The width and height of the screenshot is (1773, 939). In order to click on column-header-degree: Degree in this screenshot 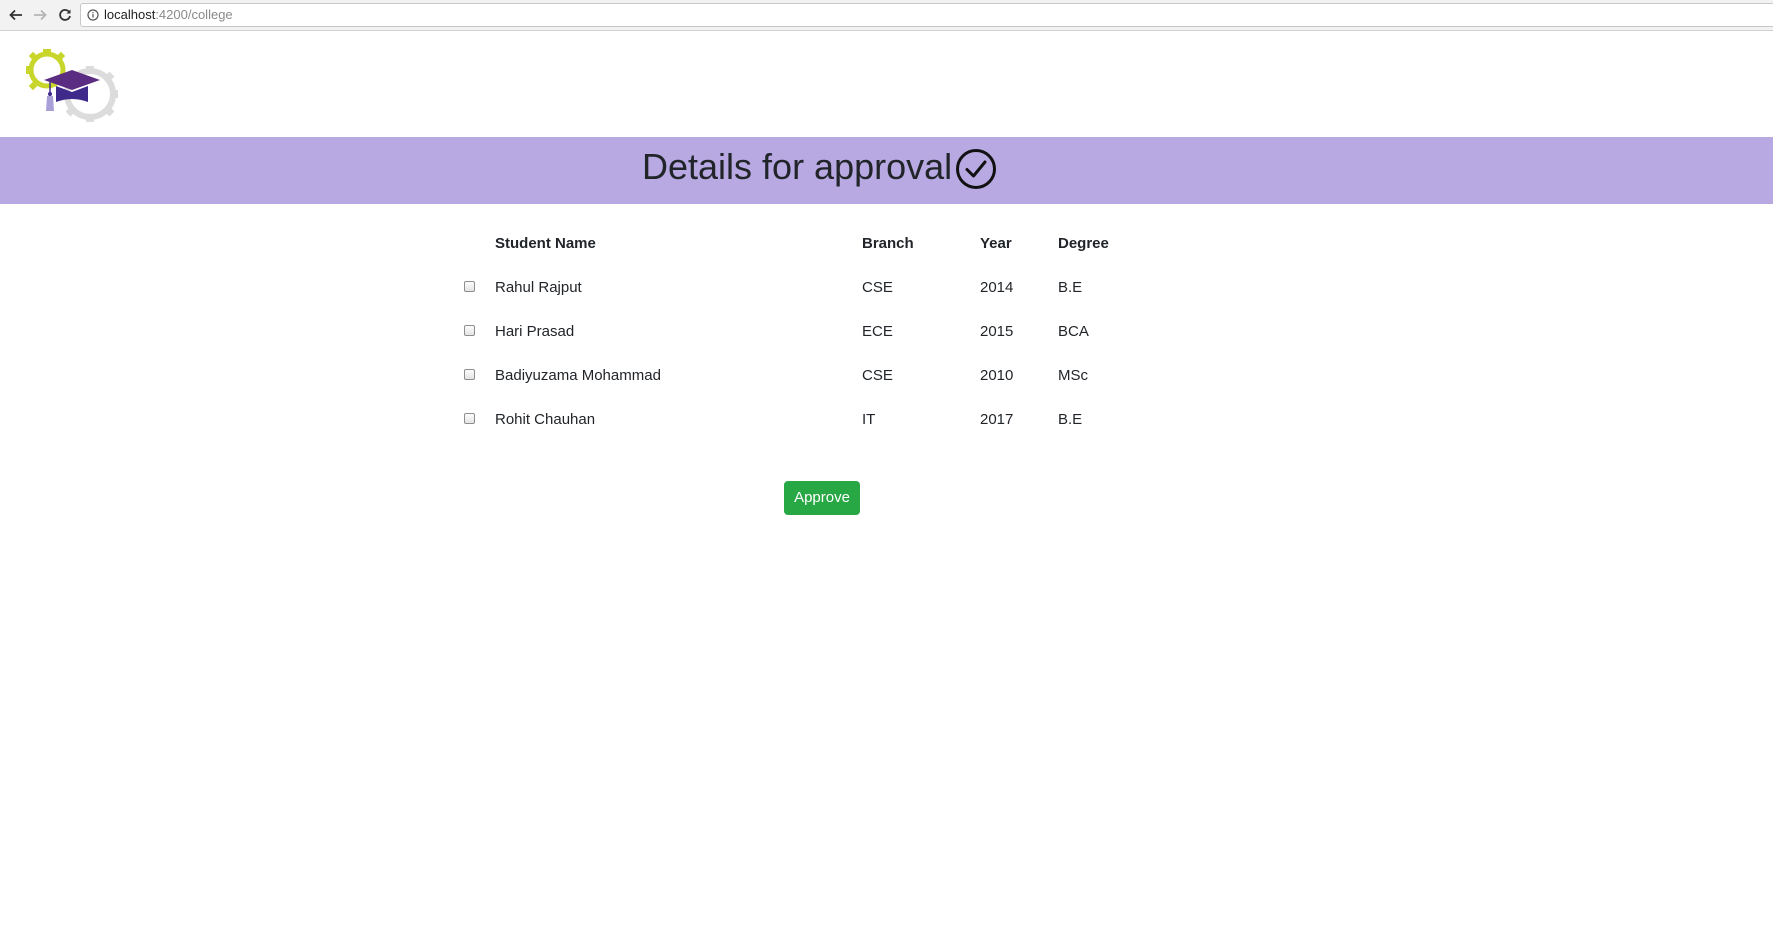, I will do `click(1083, 243)`.